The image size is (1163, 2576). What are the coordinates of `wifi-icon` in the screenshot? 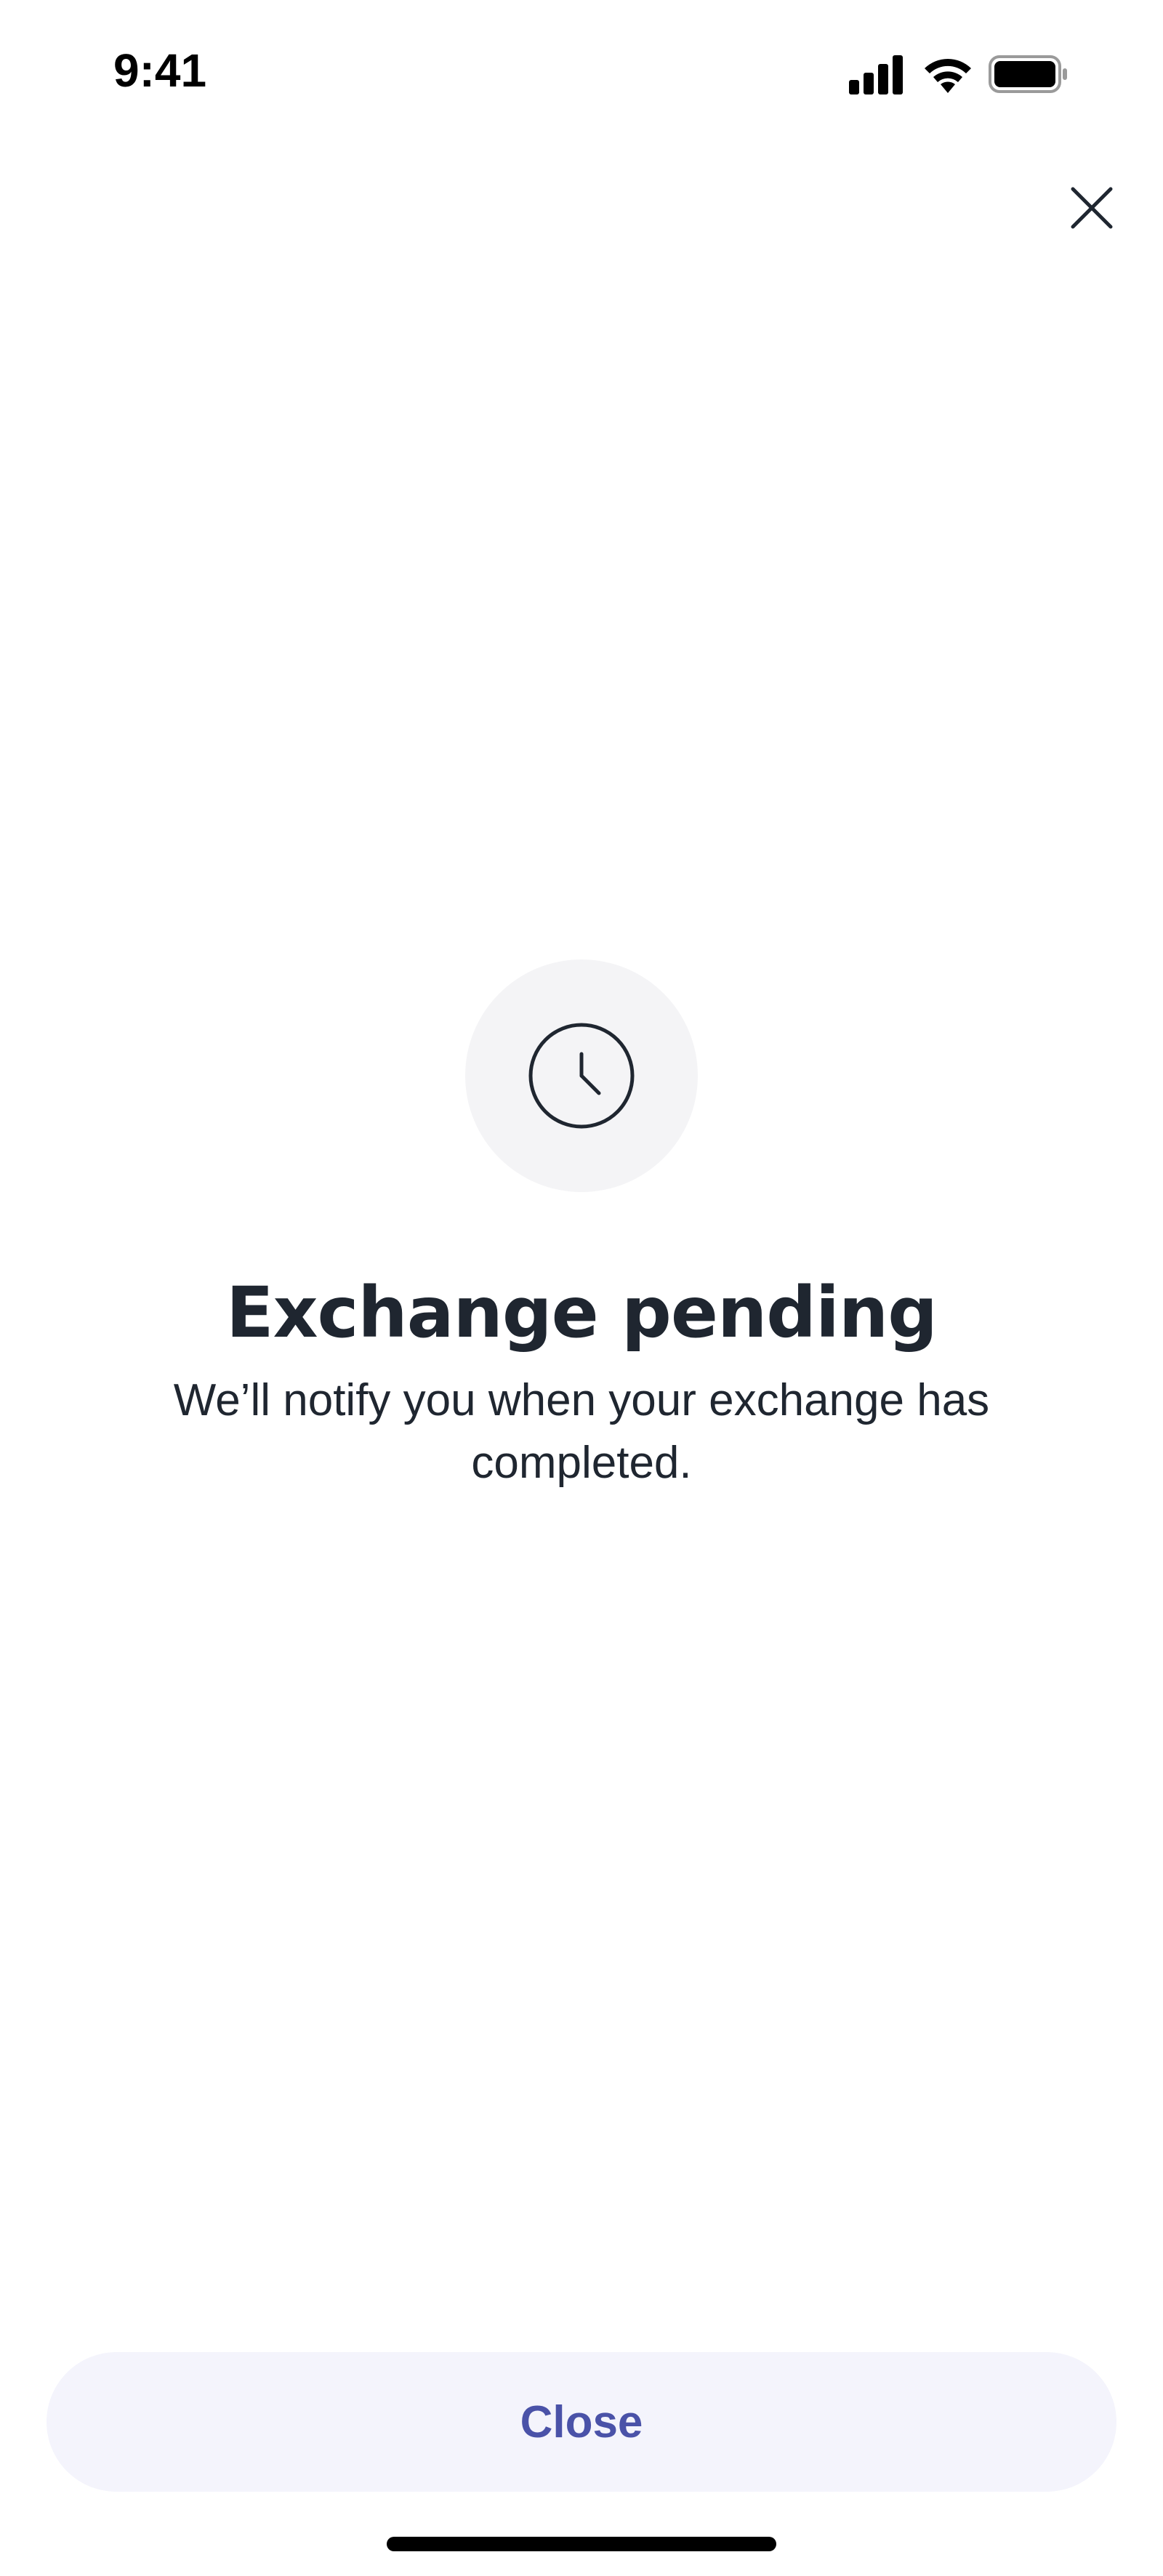 It's located at (948, 76).